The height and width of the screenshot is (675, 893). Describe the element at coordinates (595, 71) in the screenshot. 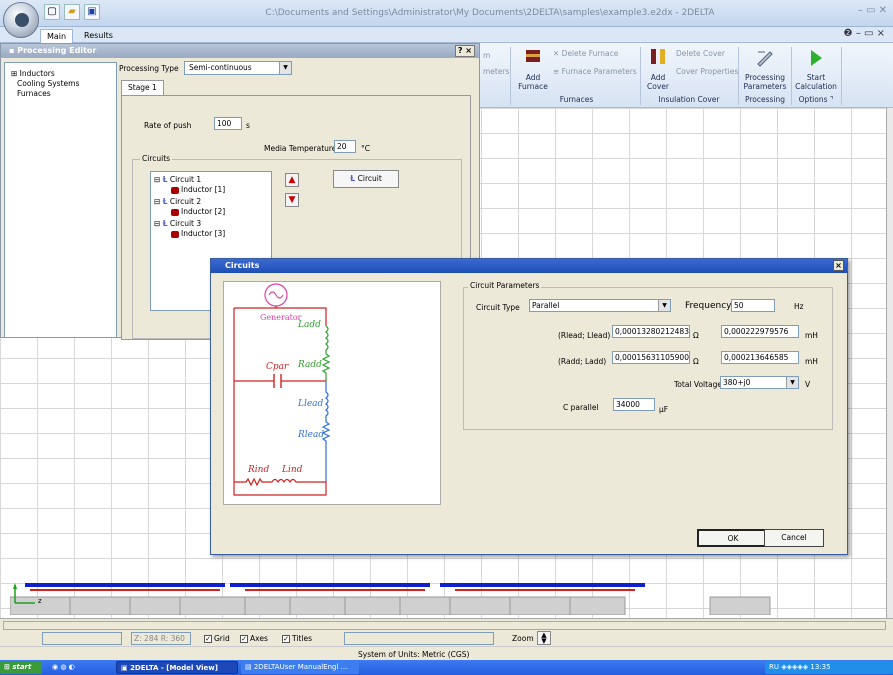

I see `furnace-parameters-button: ≡ Furnace Parameters` at that location.